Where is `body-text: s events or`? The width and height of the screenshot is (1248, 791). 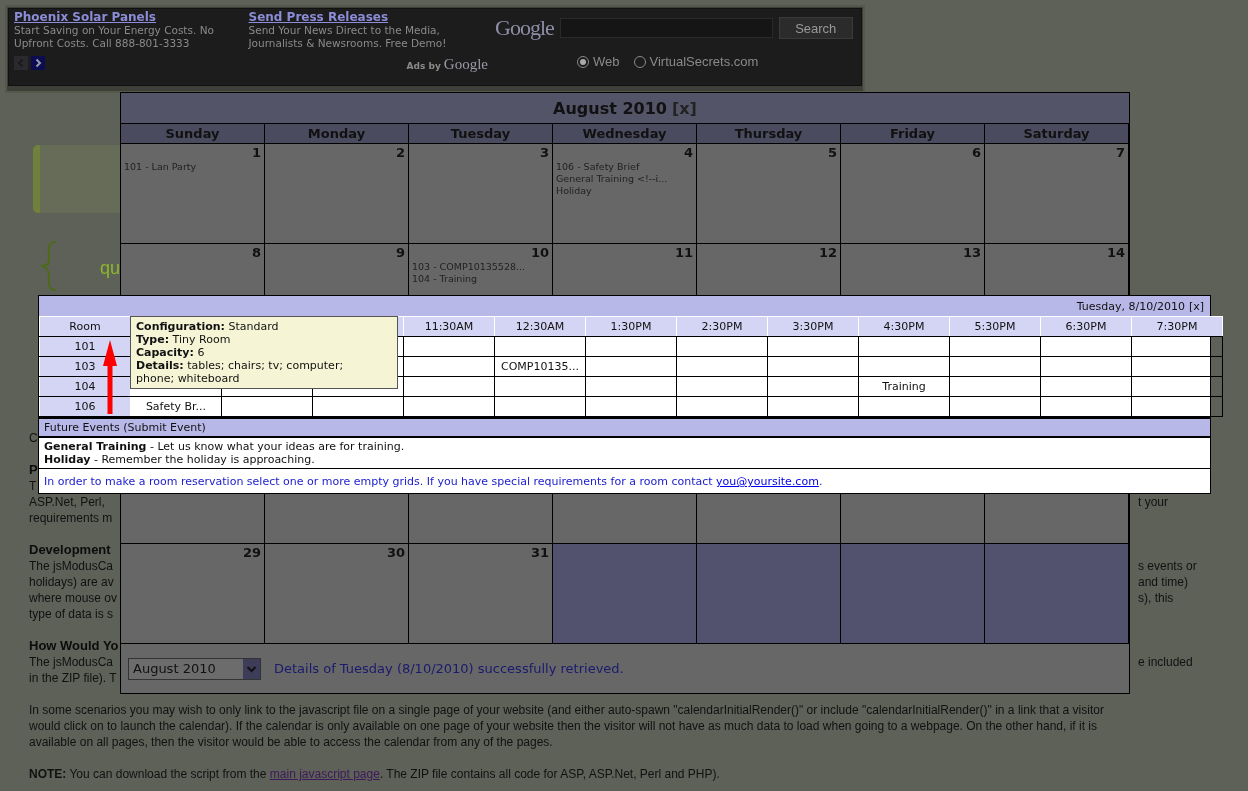
body-text: s events or is located at coordinates (1167, 566).